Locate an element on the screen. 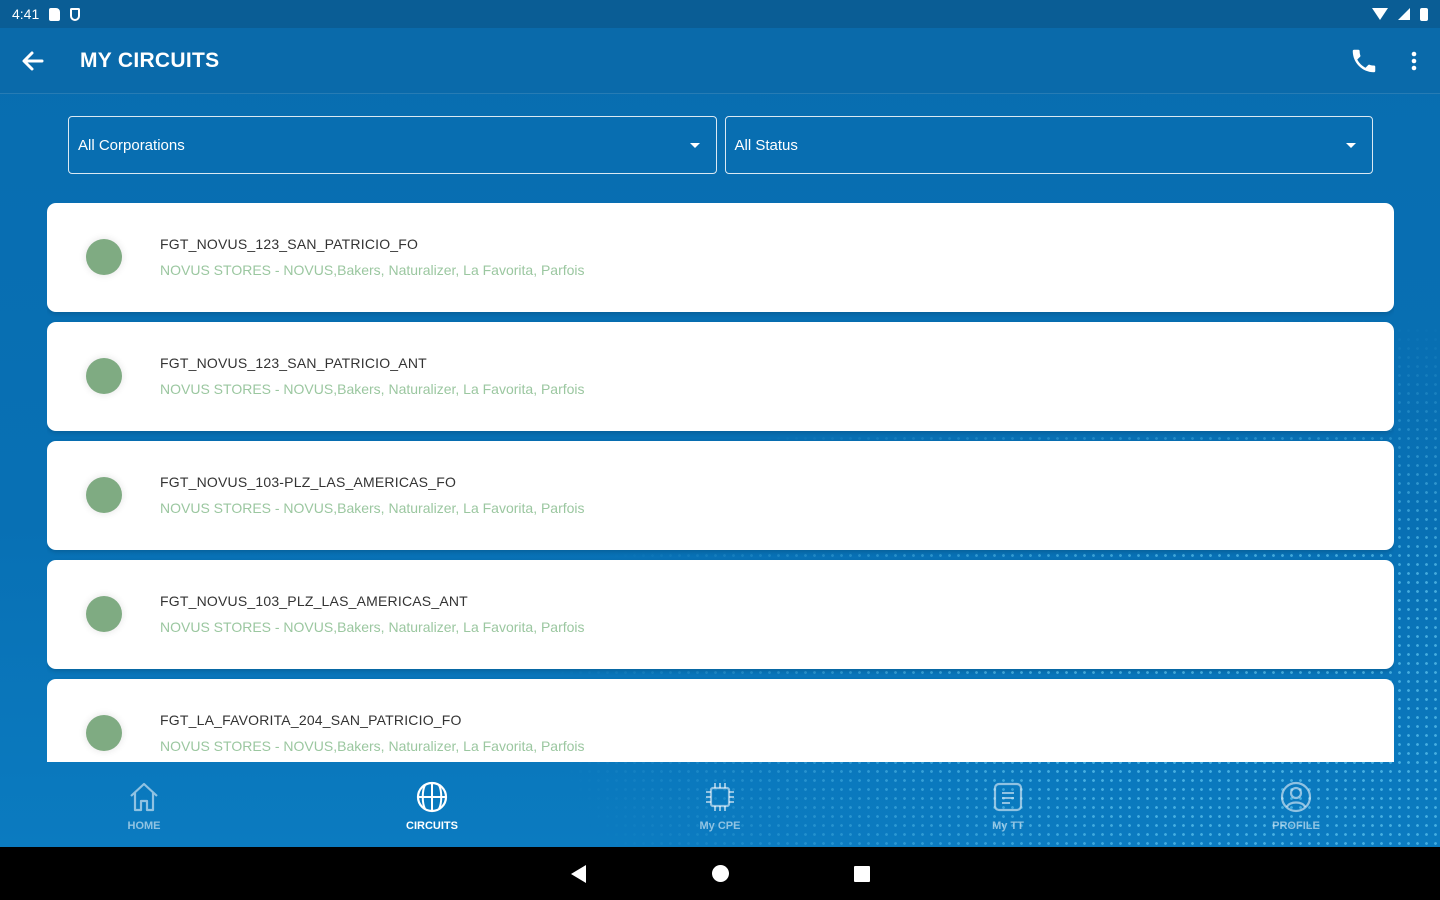 The width and height of the screenshot is (1440, 900). nav-profile: PROFILE is located at coordinates (1296, 805).